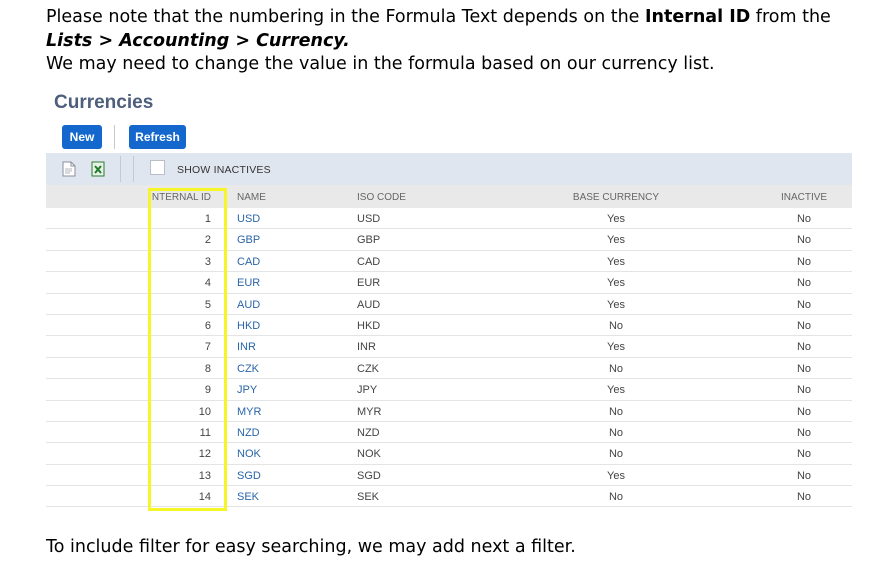 The width and height of the screenshot is (870, 567). I want to click on cell-internal-id: 14, so click(204, 497).